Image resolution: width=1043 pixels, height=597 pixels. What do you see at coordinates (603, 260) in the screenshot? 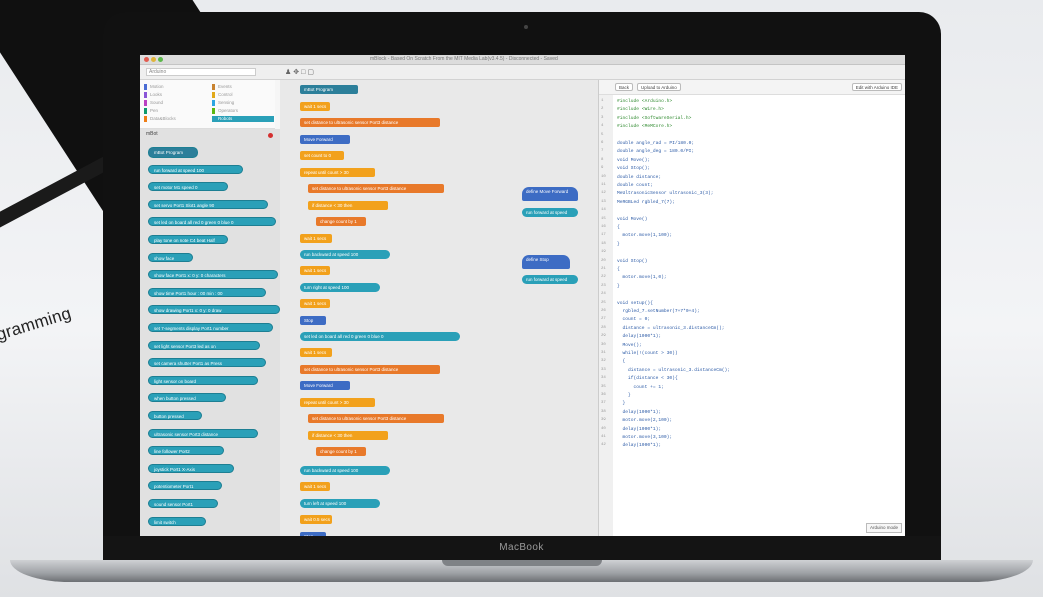
I see `line-number: 20` at bounding box center [603, 260].